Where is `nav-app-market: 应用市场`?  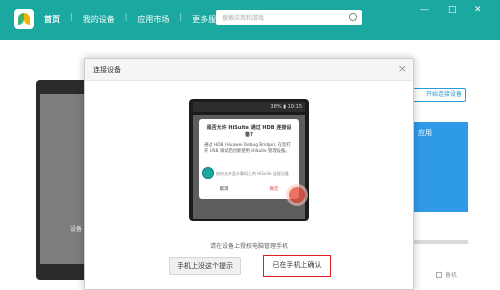
nav-app-market: 应用市场 is located at coordinates (153, 19).